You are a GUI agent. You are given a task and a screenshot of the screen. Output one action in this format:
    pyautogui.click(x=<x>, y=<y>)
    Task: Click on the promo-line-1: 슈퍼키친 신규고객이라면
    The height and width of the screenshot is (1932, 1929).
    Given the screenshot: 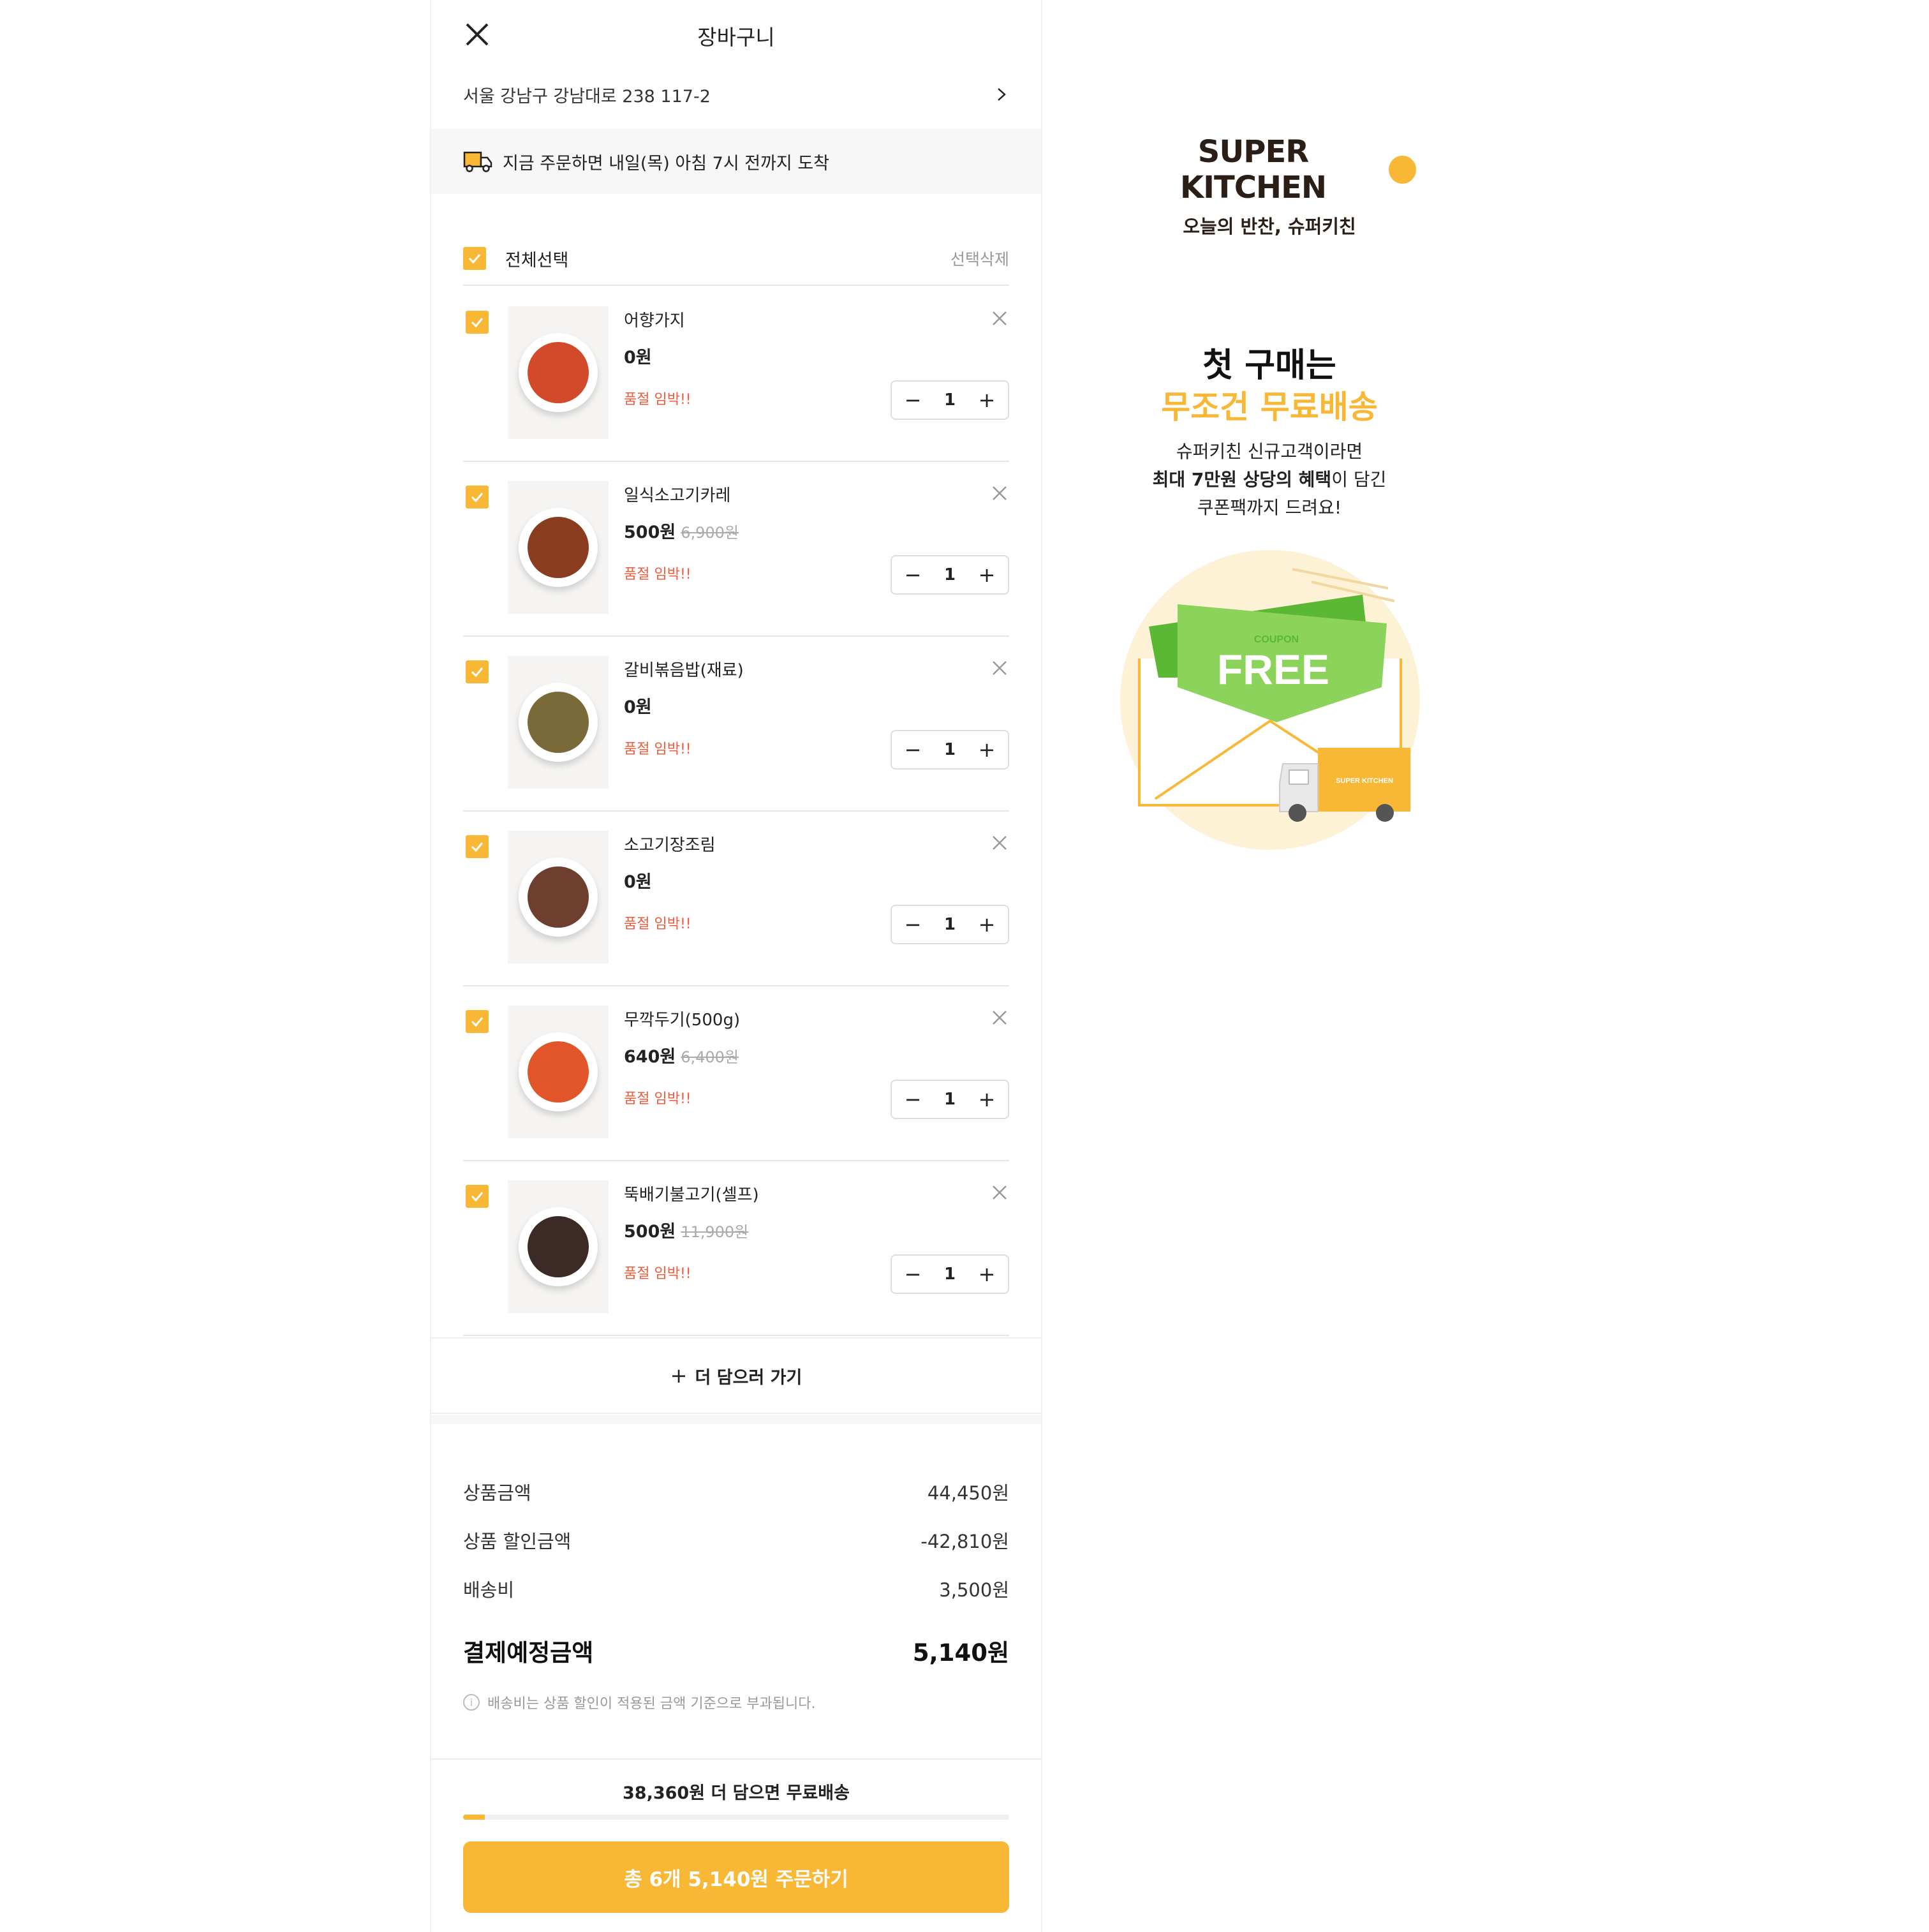 What is the action you would take?
    pyautogui.click(x=1269, y=452)
    